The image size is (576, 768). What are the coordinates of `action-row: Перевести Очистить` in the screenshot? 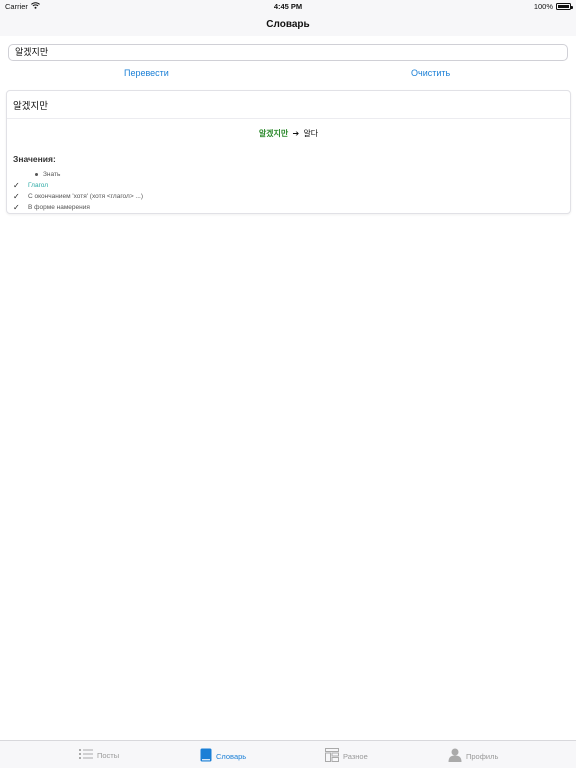 It's located at (288, 75).